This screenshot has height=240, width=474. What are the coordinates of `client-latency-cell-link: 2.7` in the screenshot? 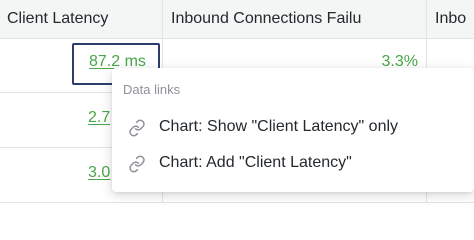 It's located at (99, 118).